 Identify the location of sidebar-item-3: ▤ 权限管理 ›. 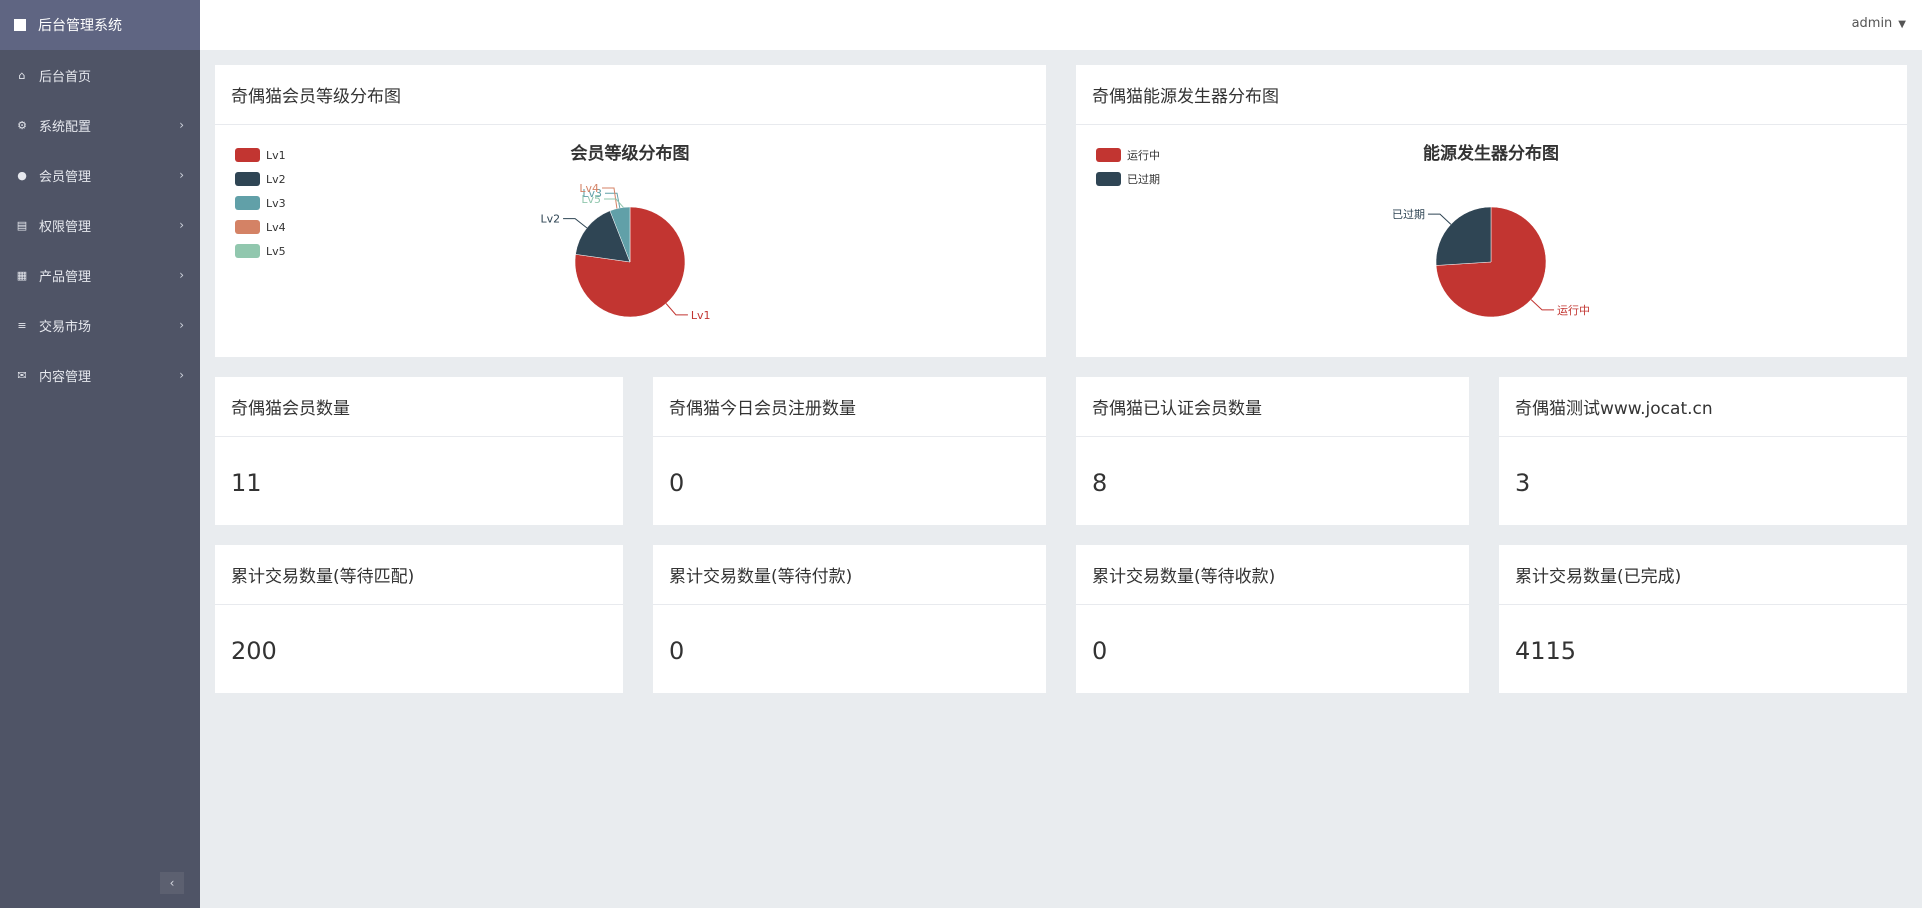
(100, 225).